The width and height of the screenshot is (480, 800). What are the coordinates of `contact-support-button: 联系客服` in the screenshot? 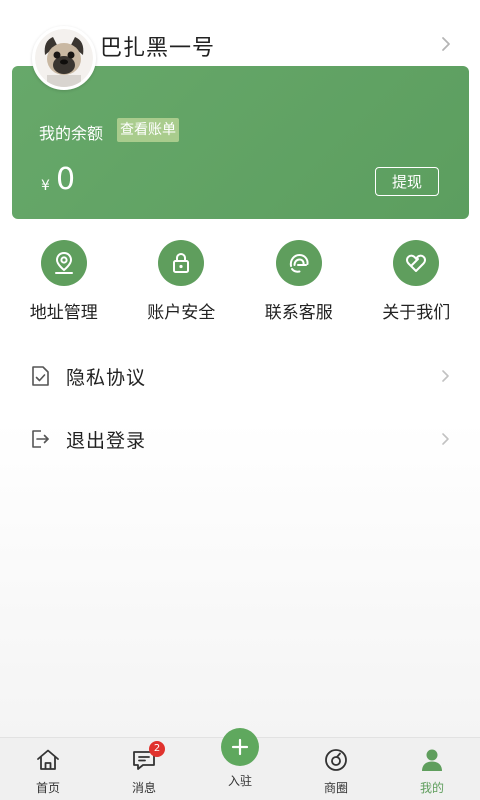 It's located at (299, 285).